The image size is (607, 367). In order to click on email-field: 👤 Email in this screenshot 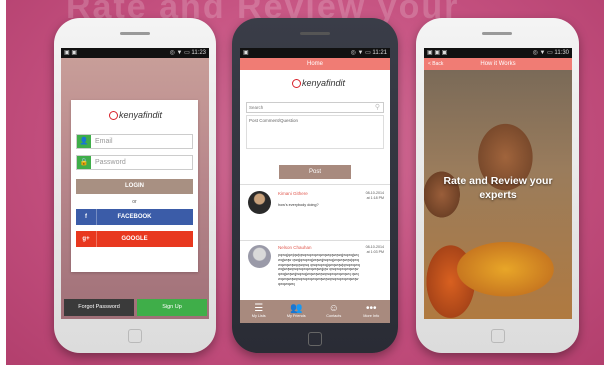, I will do `click(134, 141)`.